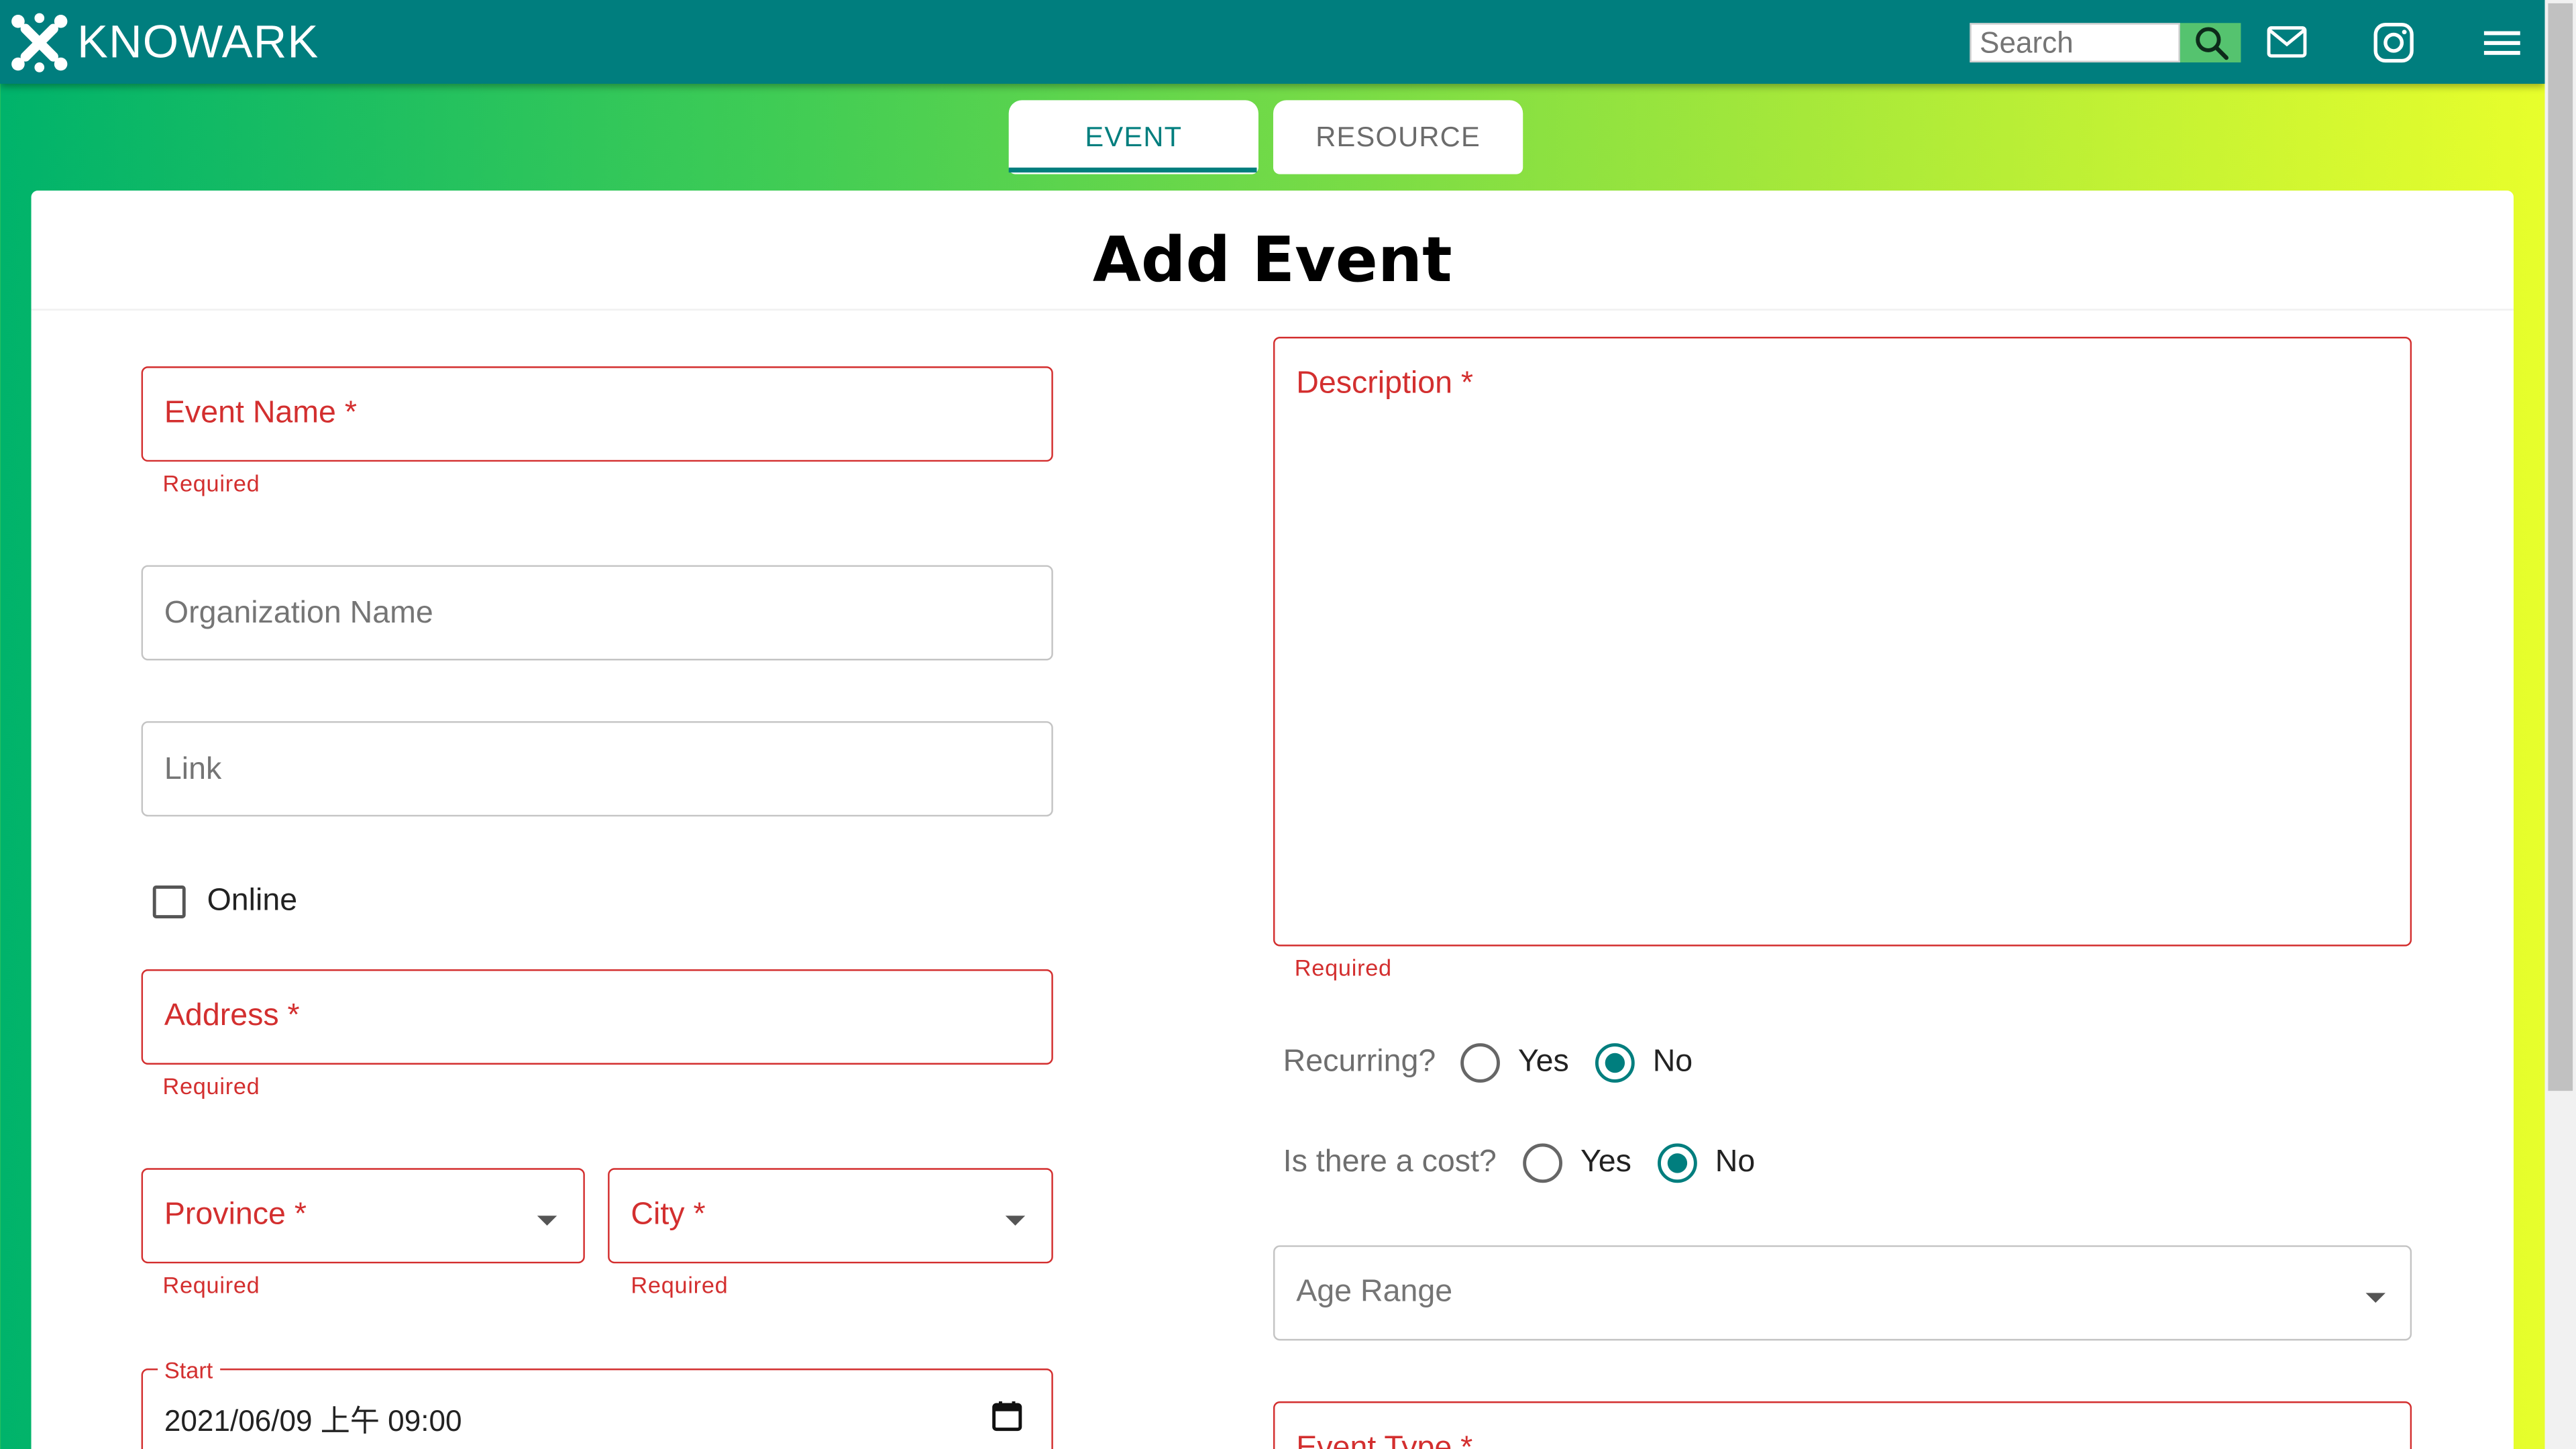  Describe the element at coordinates (1272, 42) in the screenshot. I see `top-navigation-bar: KNOWARK` at that location.